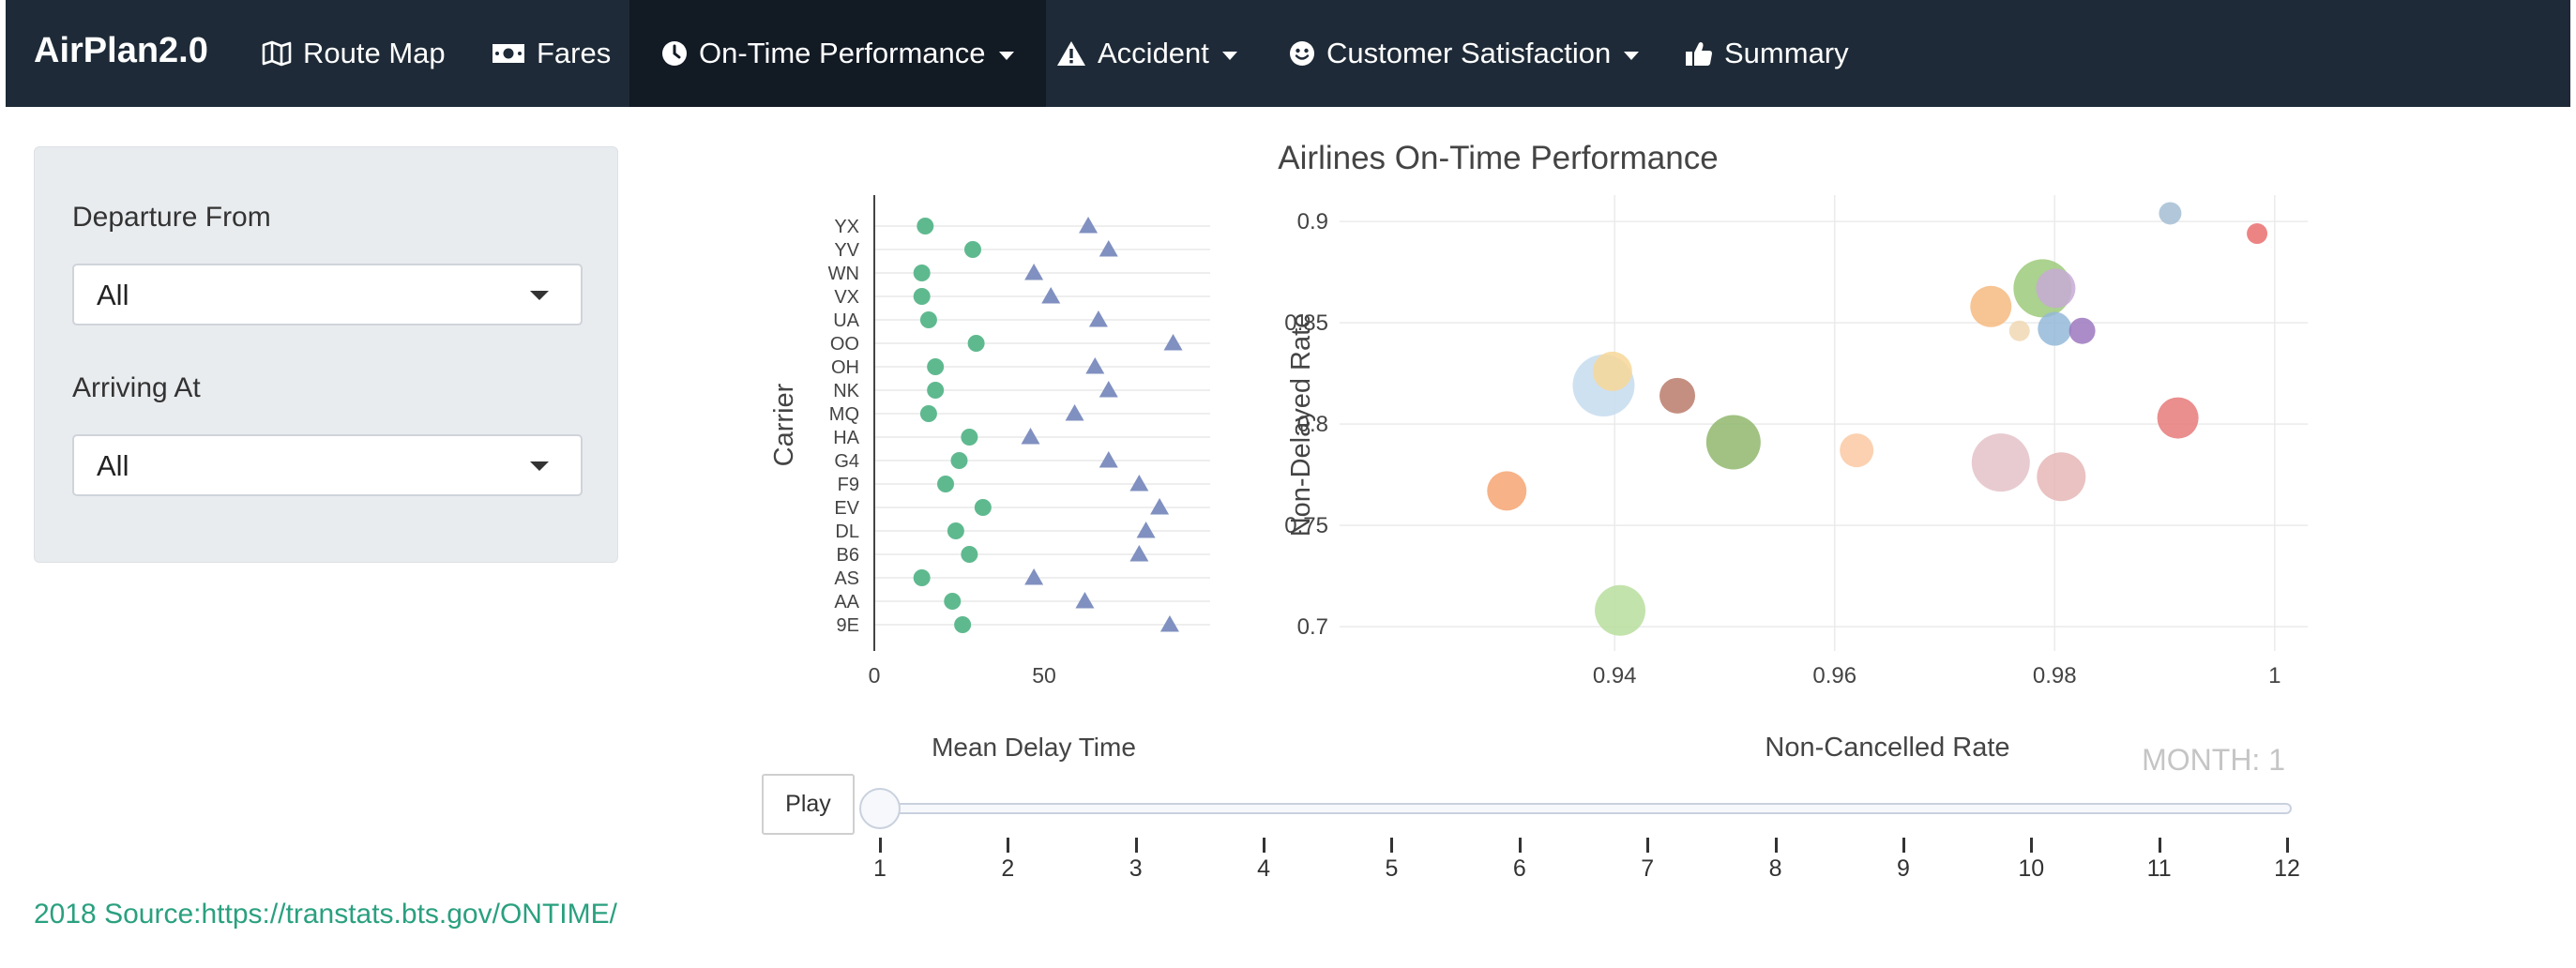 Image resolution: width=2576 pixels, height=968 pixels. Describe the element at coordinates (2031, 869) in the screenshot. I see `slider-tick-label: 10` at that location.